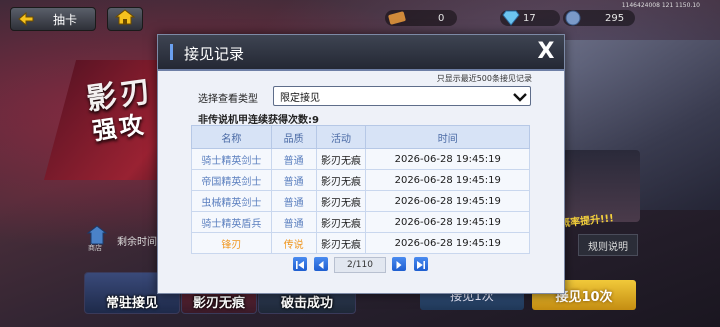 The height and width of the screenshot is (327, 720). What do you see at coordinates (402, 96) in the screenshot?
I see `type-select: 限定接见` at bounding box center [402, 96].